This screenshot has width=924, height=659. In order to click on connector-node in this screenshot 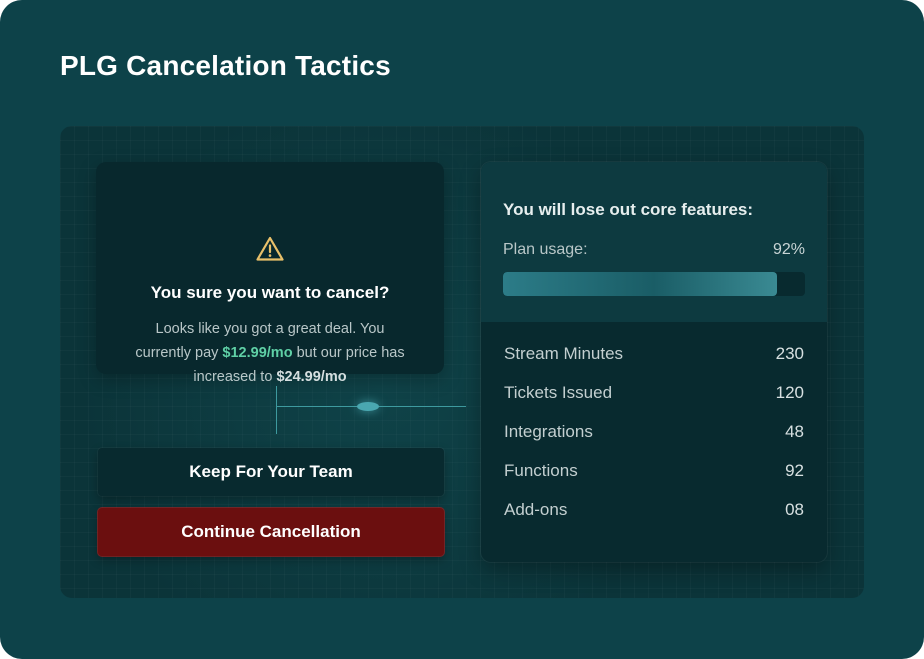, I will do `click(368, 406)`.